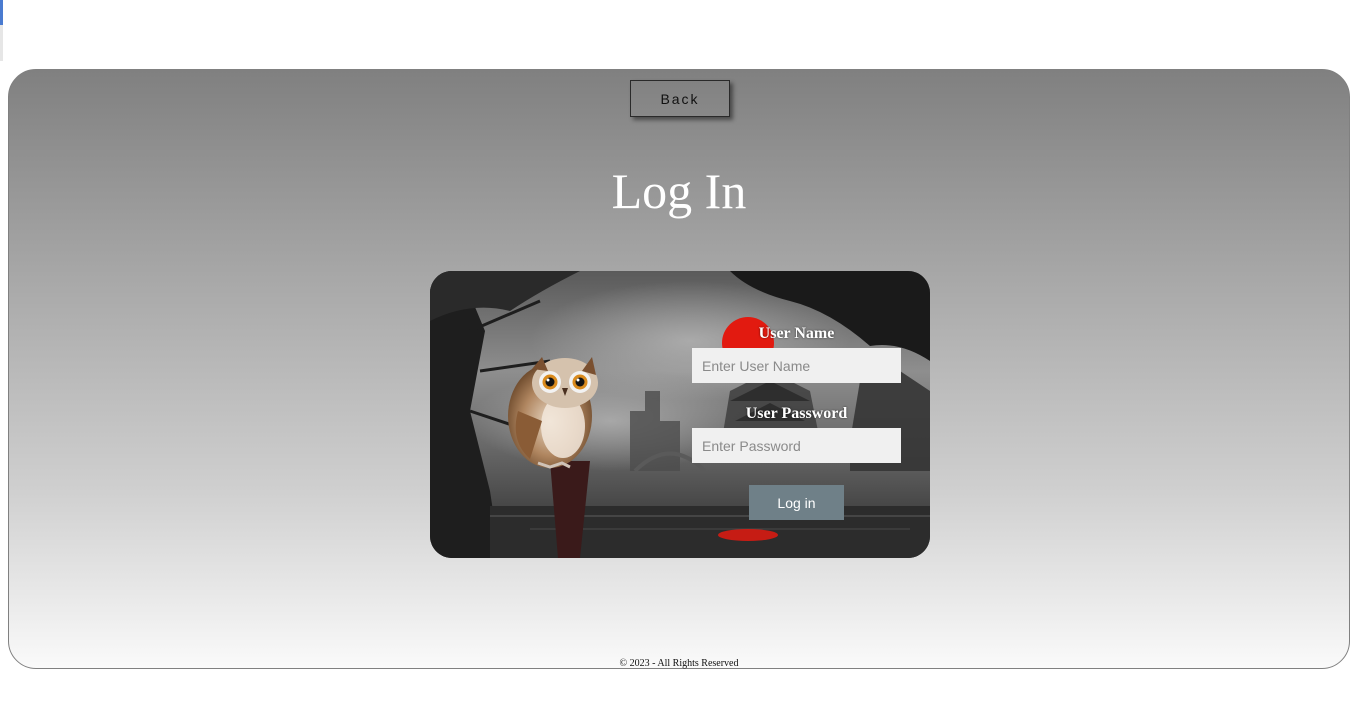 The image size is (1360, 724). Describe the element at coordinates (680, 414) in the screenshot. I see `login-card: User Name User Password Log in` at that location.